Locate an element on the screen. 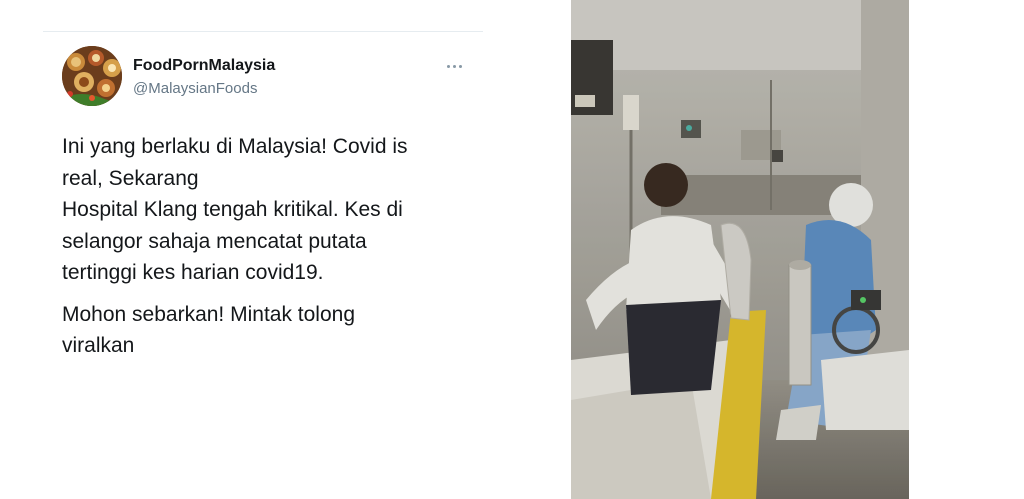 The image size is (1024, 499). tweet-line: Ini yang berlaku di Malaysia! Covid is is located at coordinates (235, 146).